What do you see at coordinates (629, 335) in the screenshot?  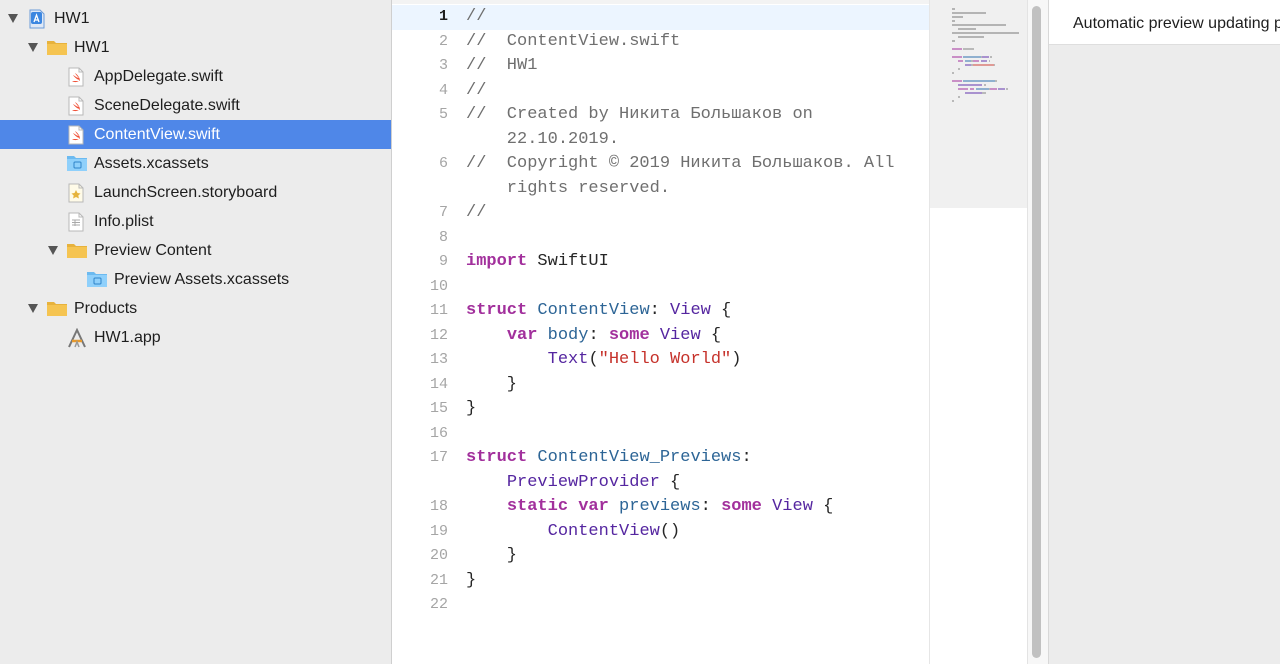 I see `code-token: some` at bounding box center [629, 335].